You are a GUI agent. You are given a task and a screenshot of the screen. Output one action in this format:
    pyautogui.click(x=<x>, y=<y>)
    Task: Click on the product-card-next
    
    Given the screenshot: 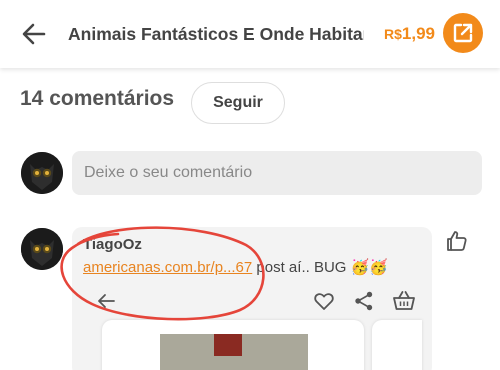 What is the action you would take?
    pyautogui.click(x=397, y=345)
    